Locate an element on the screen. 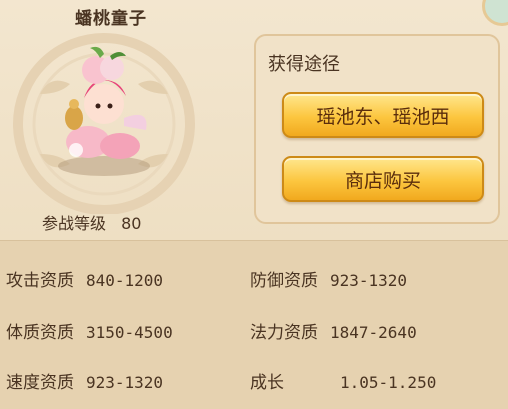 Image resolution: width=508 pixels, height=409 pixels. stat-value: 1.05-1.250 is located at coordinates (388, 382).